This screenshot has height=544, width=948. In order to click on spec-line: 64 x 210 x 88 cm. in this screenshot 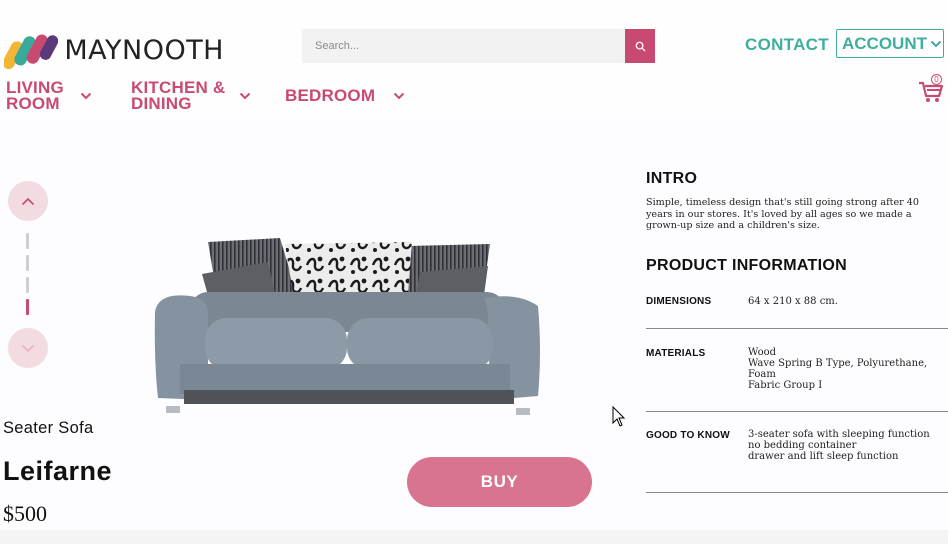, I will do `click(793, 301)`.